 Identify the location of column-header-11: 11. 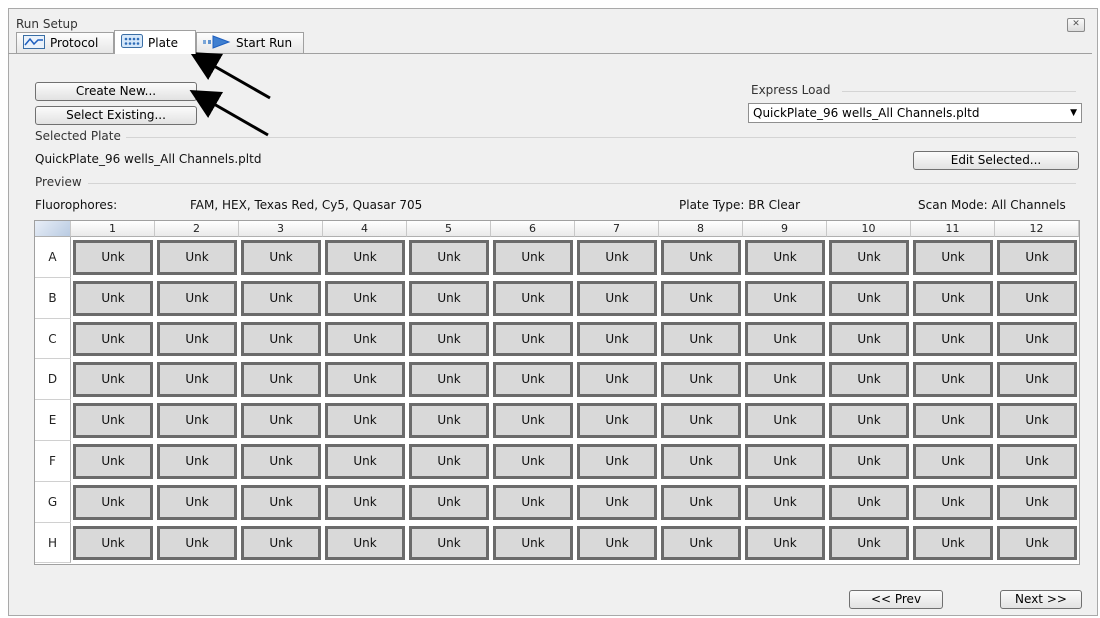
(953, 229).